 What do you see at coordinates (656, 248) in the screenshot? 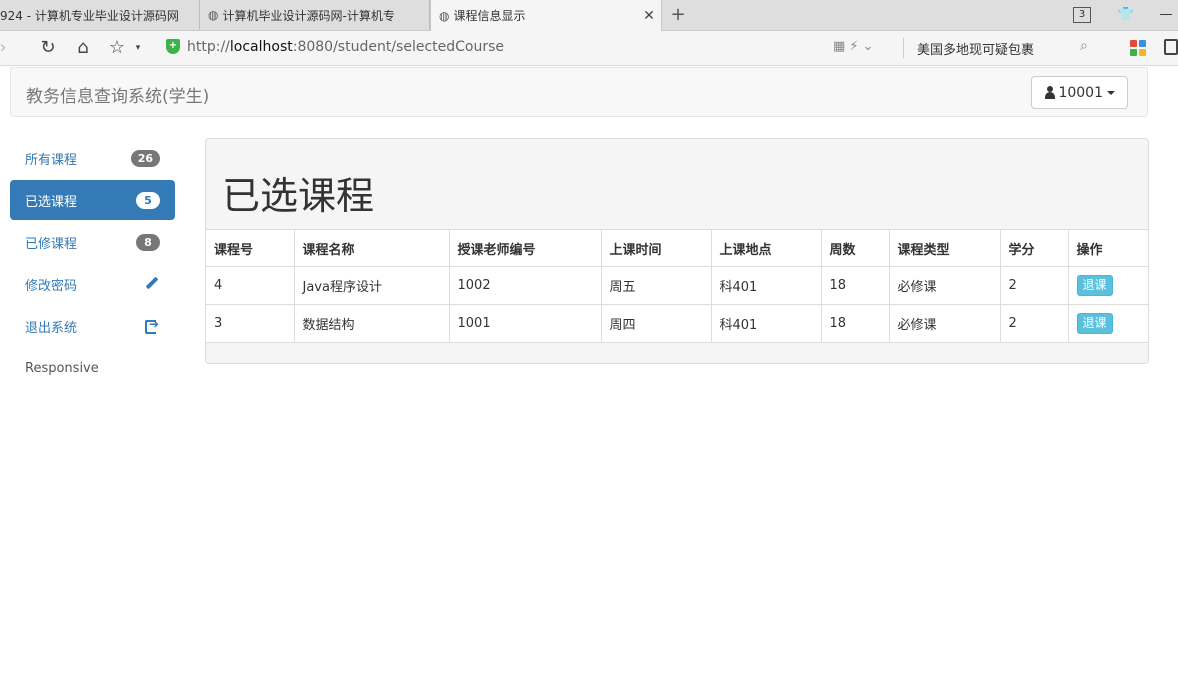
I see `column-header: 上课时间` at bounding box center [656, 248].